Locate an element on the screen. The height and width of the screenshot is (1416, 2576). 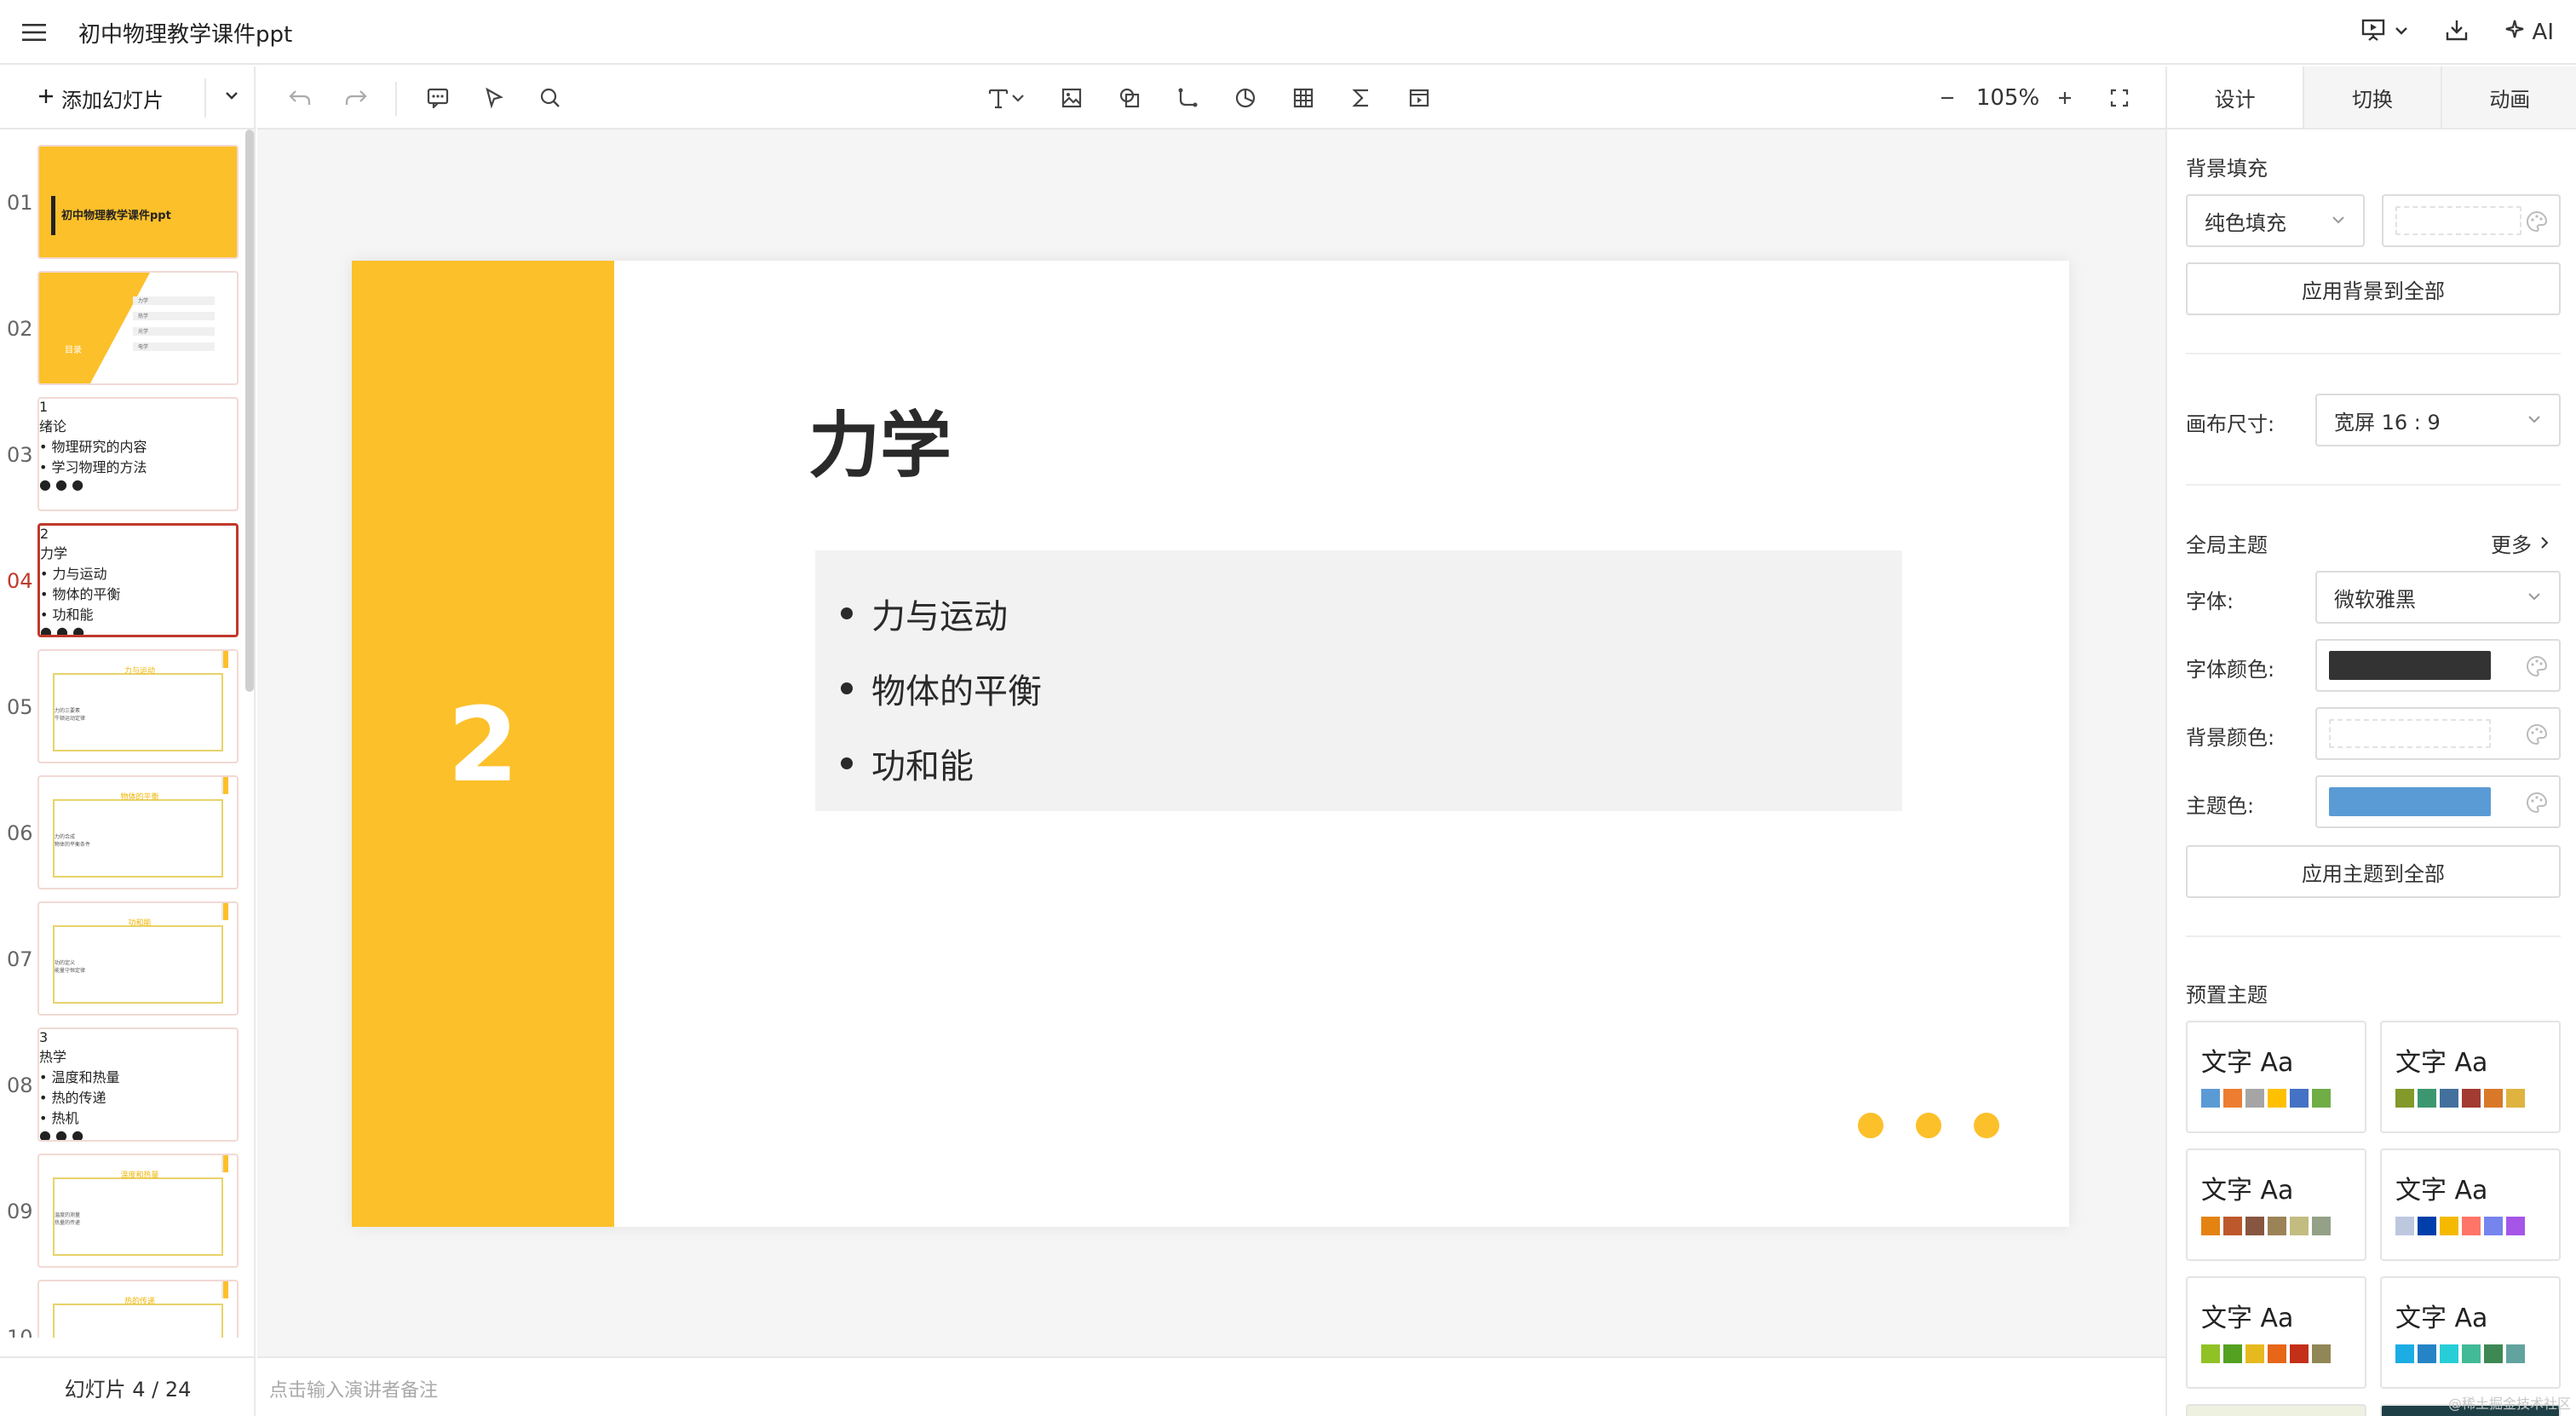
slide-thumbnail-row: 06 物体的平衡 力的合成 物体的平衡条件 is located at coordinates (128, 833).